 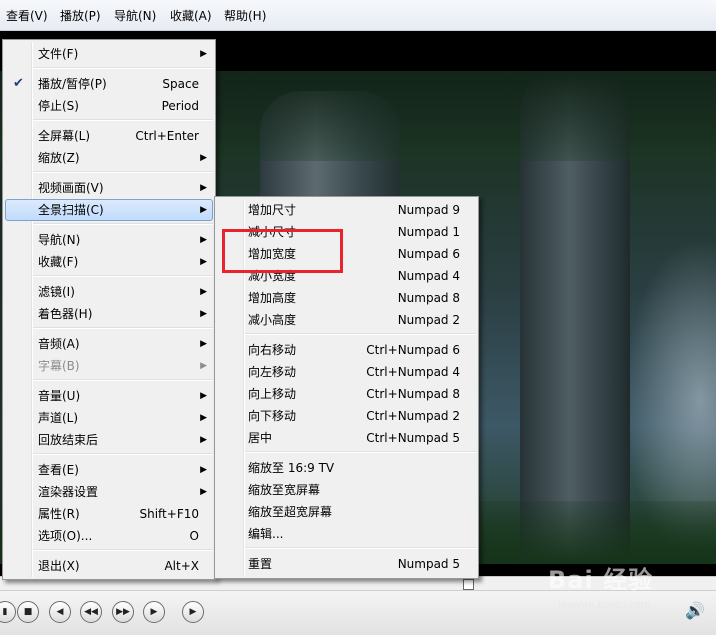 What do you see at coordinates (346, 394) in the screenshot?
I see `submenu-item-move-up: 向上移动 Ctrl+Numpad 8` at bounding box center [346, 394].